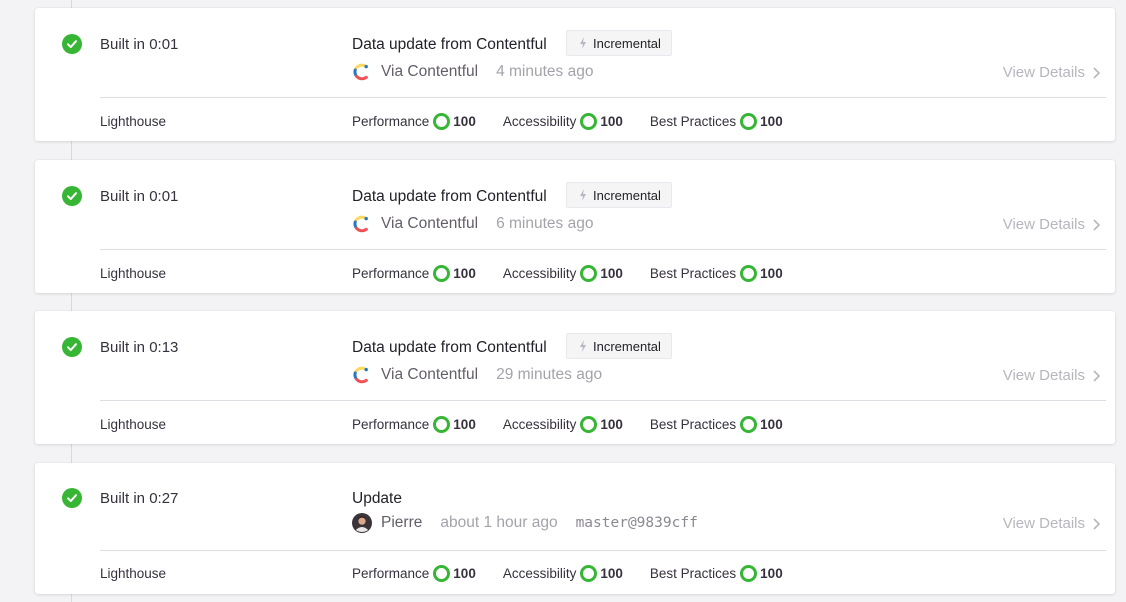  I want to click on time-ago: 29 minutes ago, so click(549, 374).